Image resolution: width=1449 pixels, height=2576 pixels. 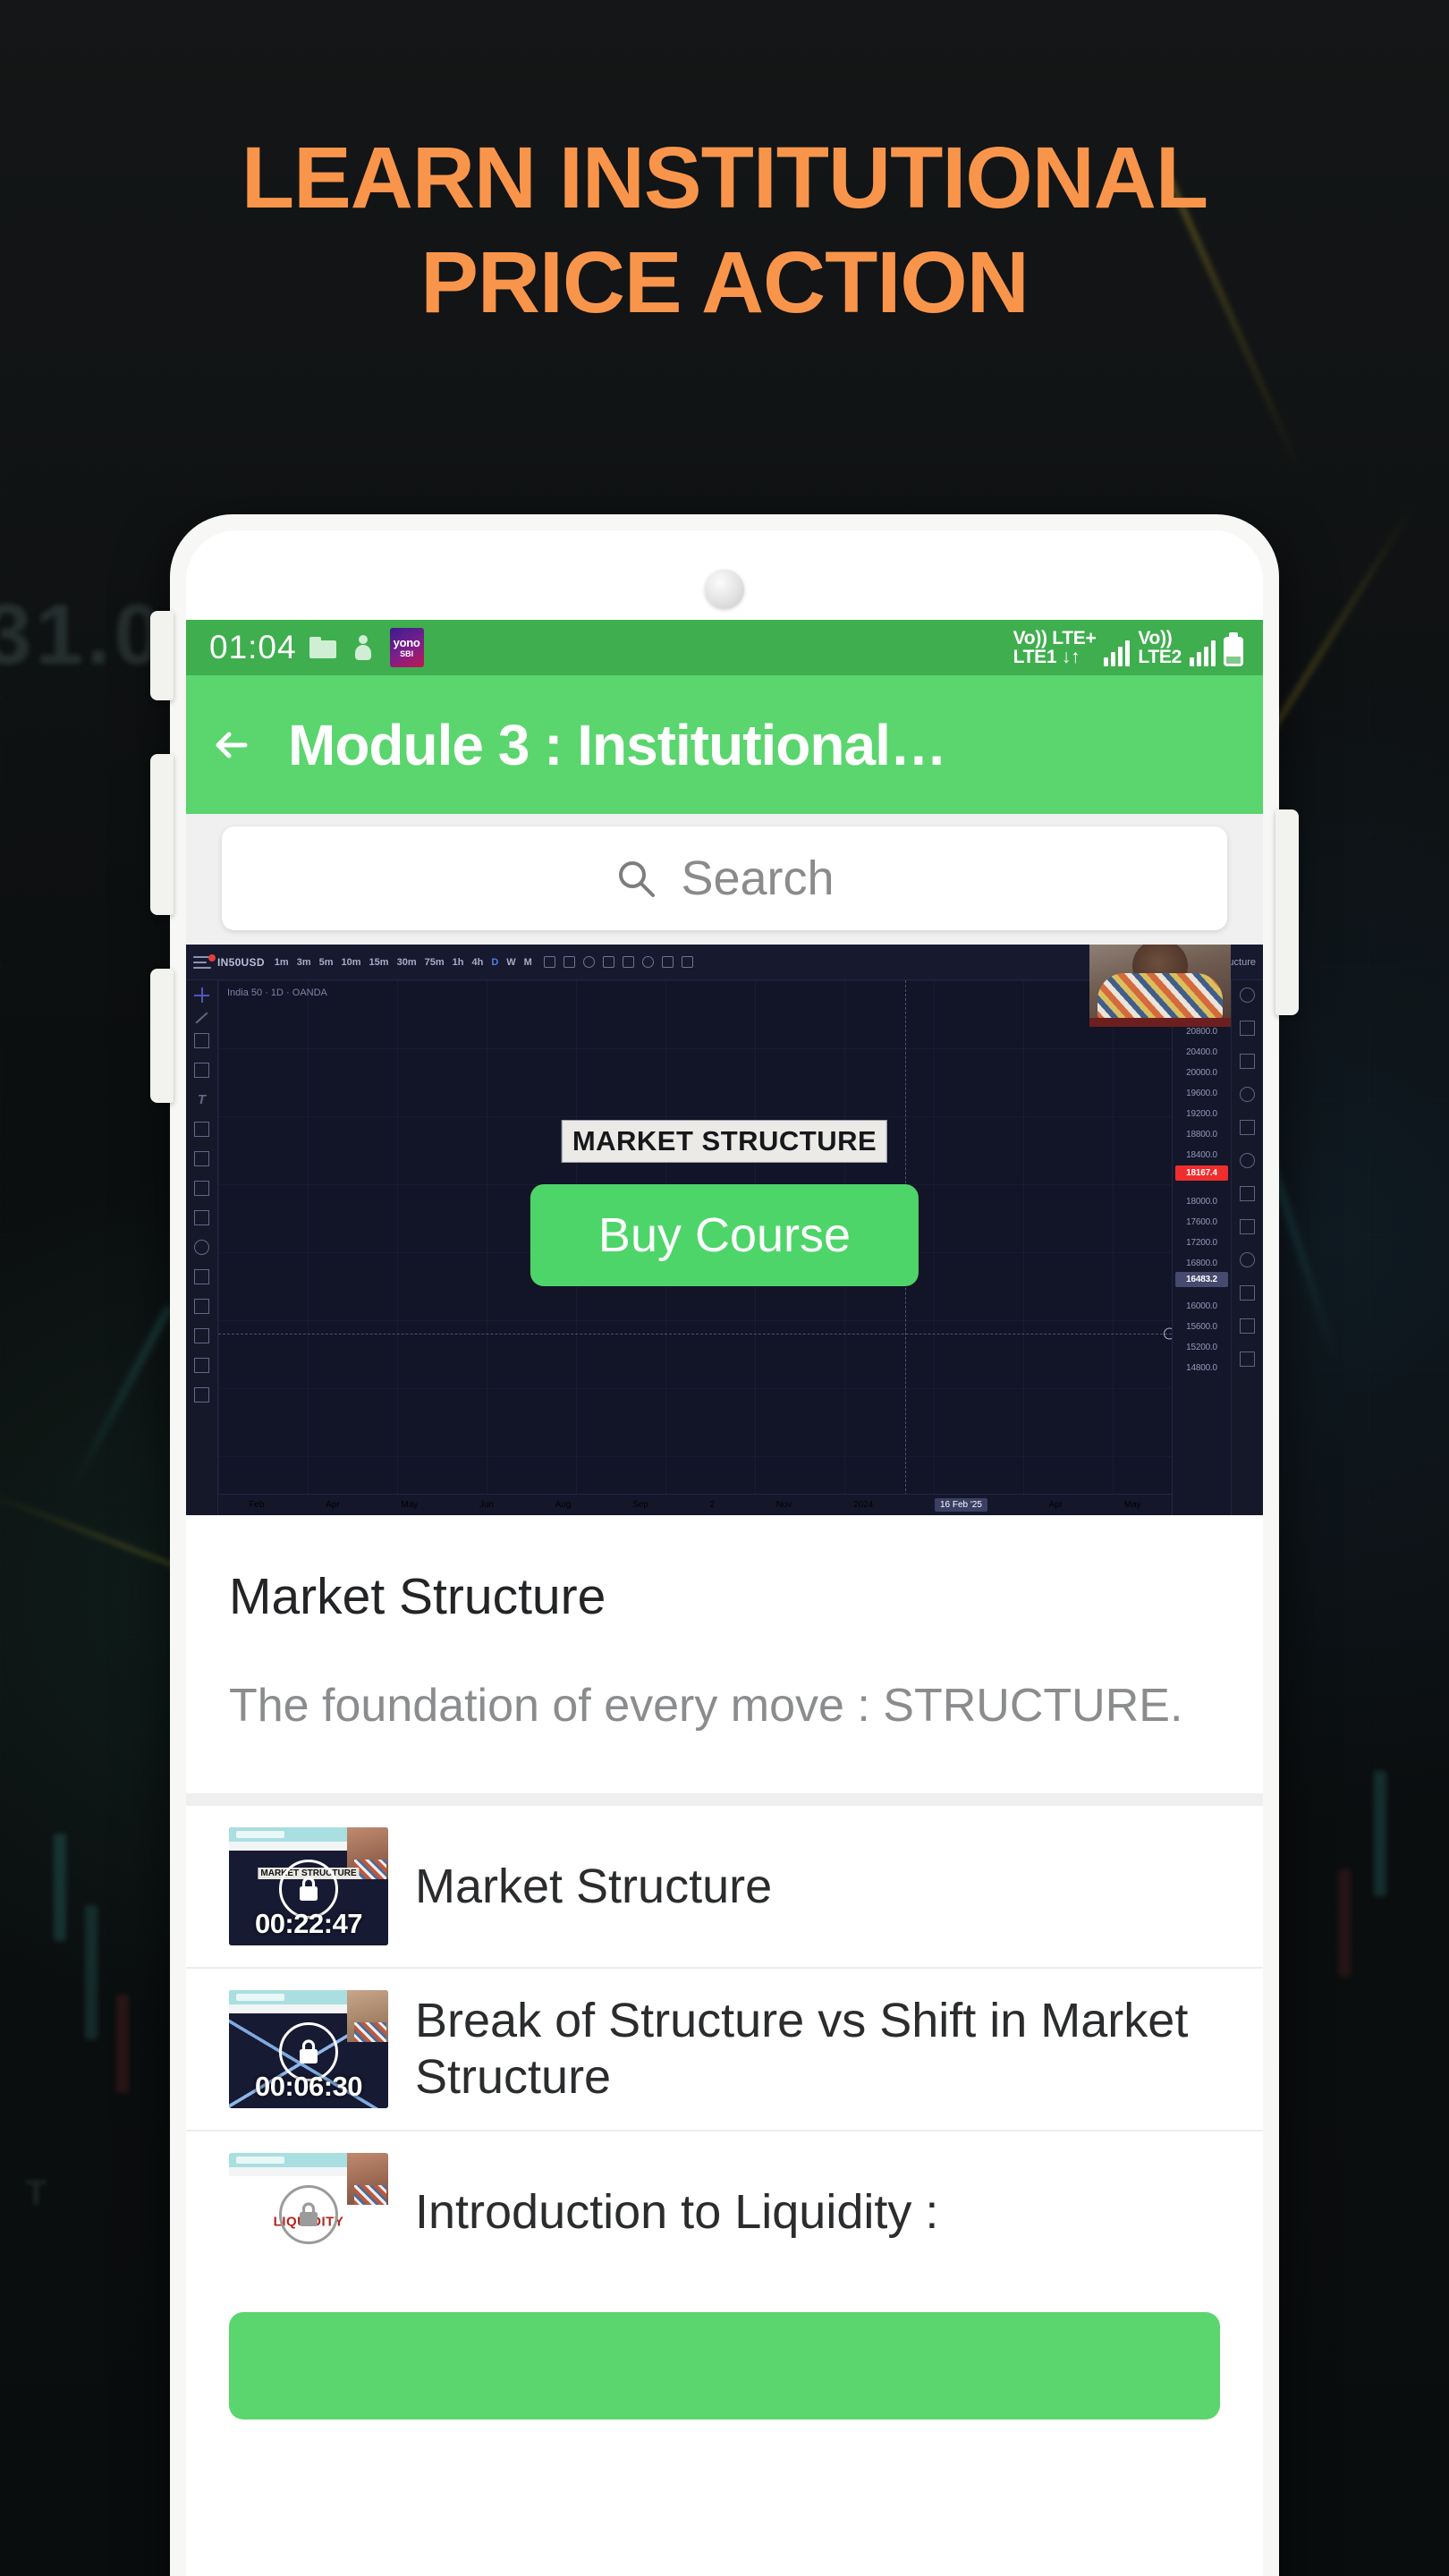 I want to click on hide-drawings-icon, so click(x=201, y=1335).